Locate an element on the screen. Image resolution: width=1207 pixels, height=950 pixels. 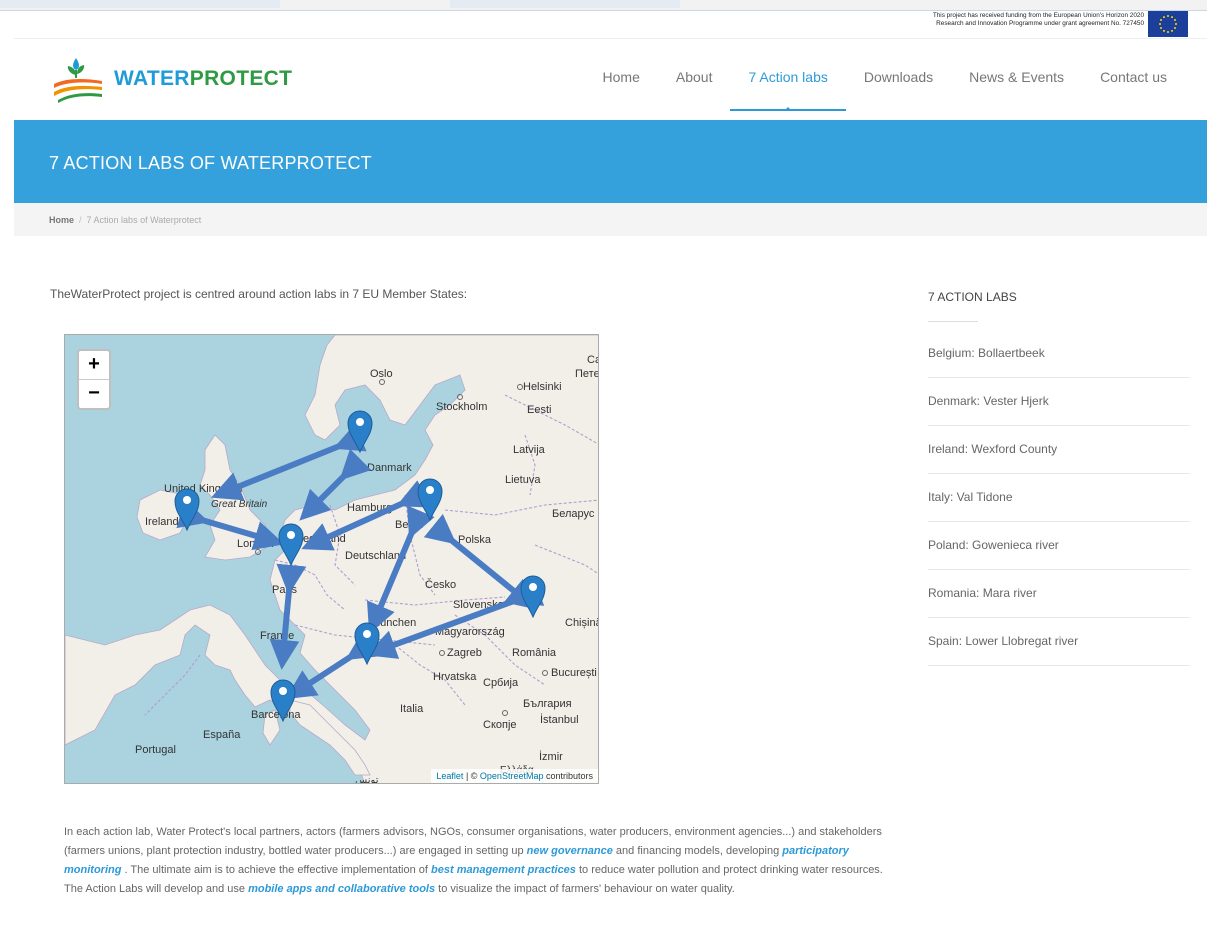
map-label-cesko: Česko is located at coordinates (440, 584).